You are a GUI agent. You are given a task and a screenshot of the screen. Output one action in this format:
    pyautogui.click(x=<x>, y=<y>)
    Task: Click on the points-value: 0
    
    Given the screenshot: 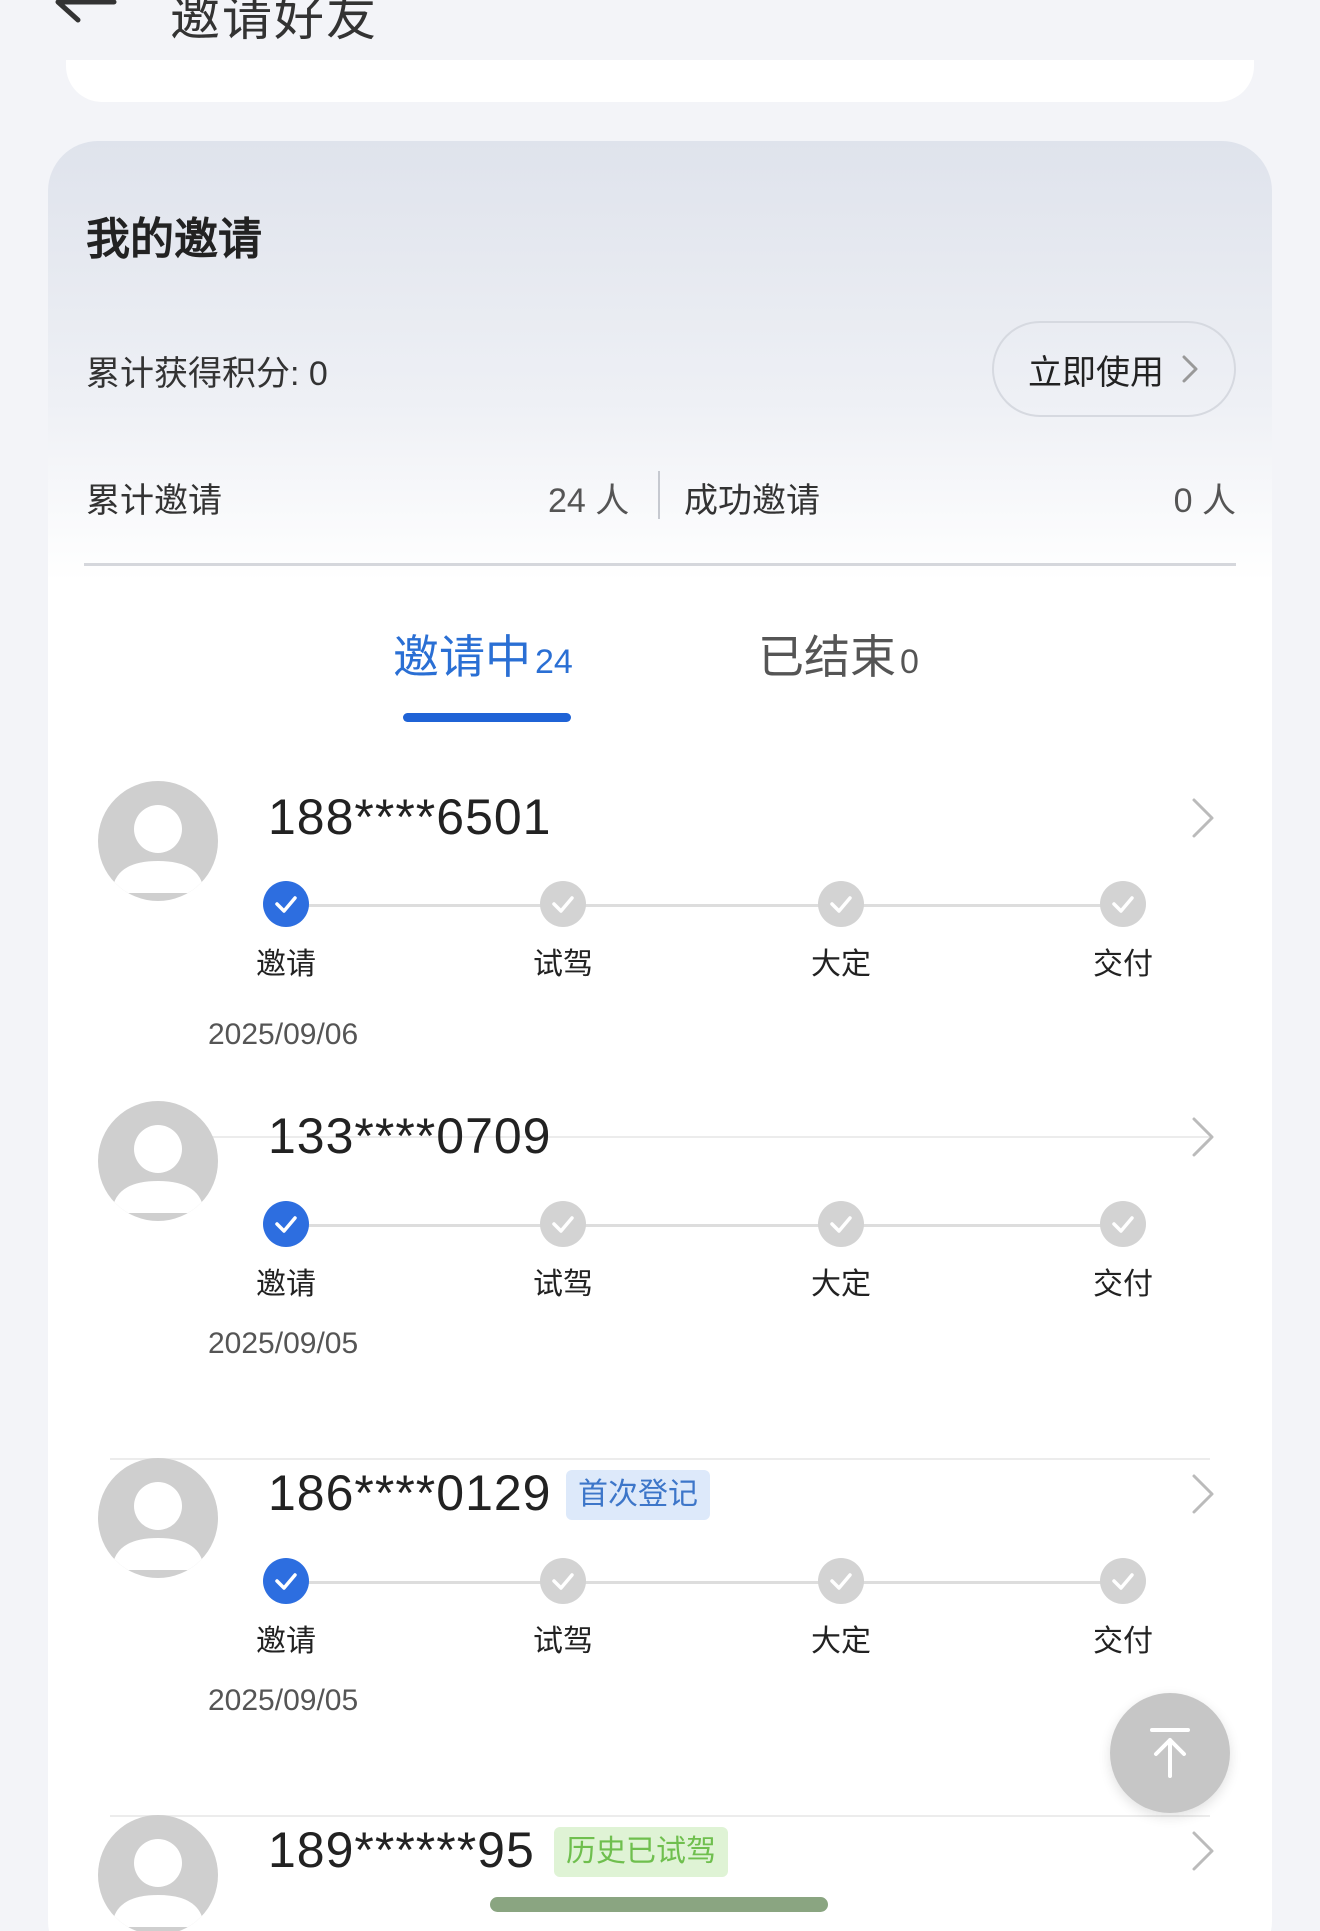 What is the action you would take?
    pyautogui.click(x=318, y=374)
    